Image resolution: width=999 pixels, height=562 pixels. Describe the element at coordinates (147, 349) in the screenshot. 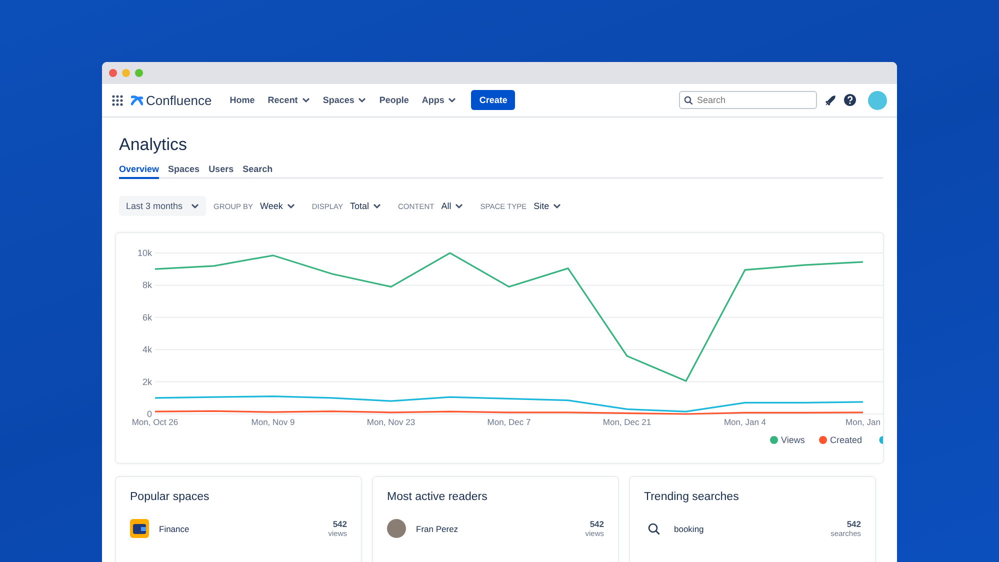

I see `y-axis-label: 4k` at that location.